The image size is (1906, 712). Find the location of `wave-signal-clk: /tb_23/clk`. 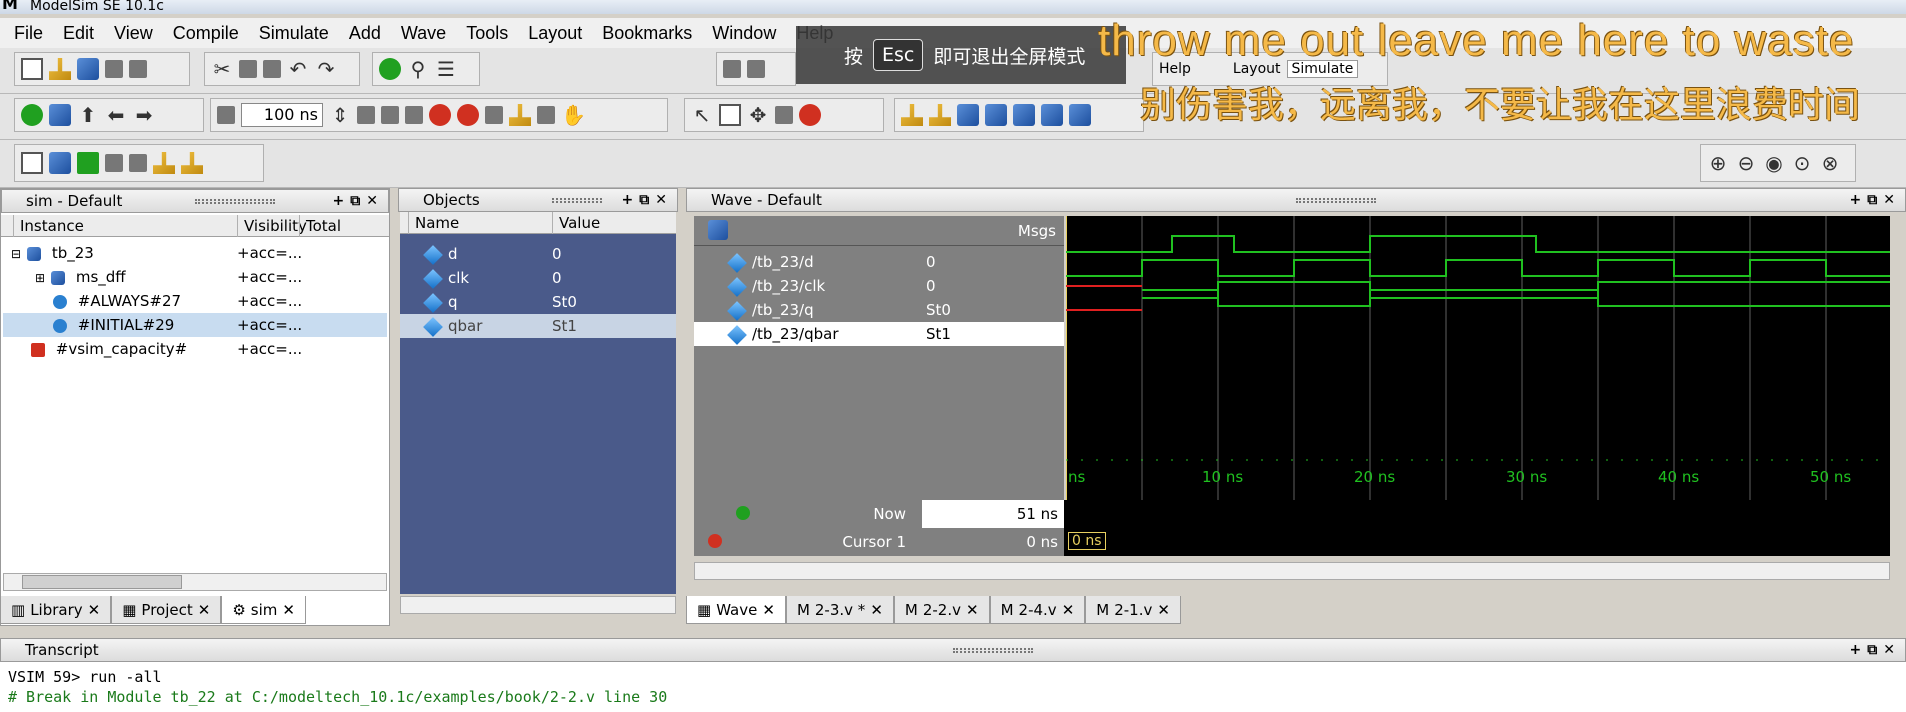

wave-signal-clk: /tb_23/clk is located at coordinates (808, 286).